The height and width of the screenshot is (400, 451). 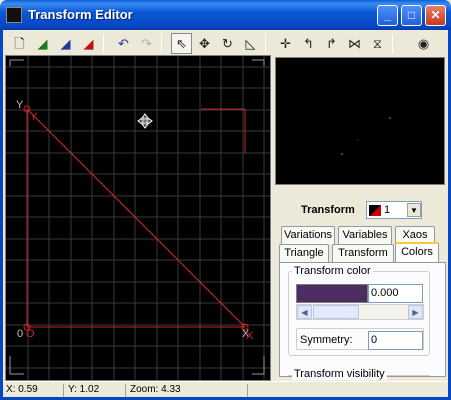 I want to click on rotate-right-icon: ↱, so click(x=331, y=43).